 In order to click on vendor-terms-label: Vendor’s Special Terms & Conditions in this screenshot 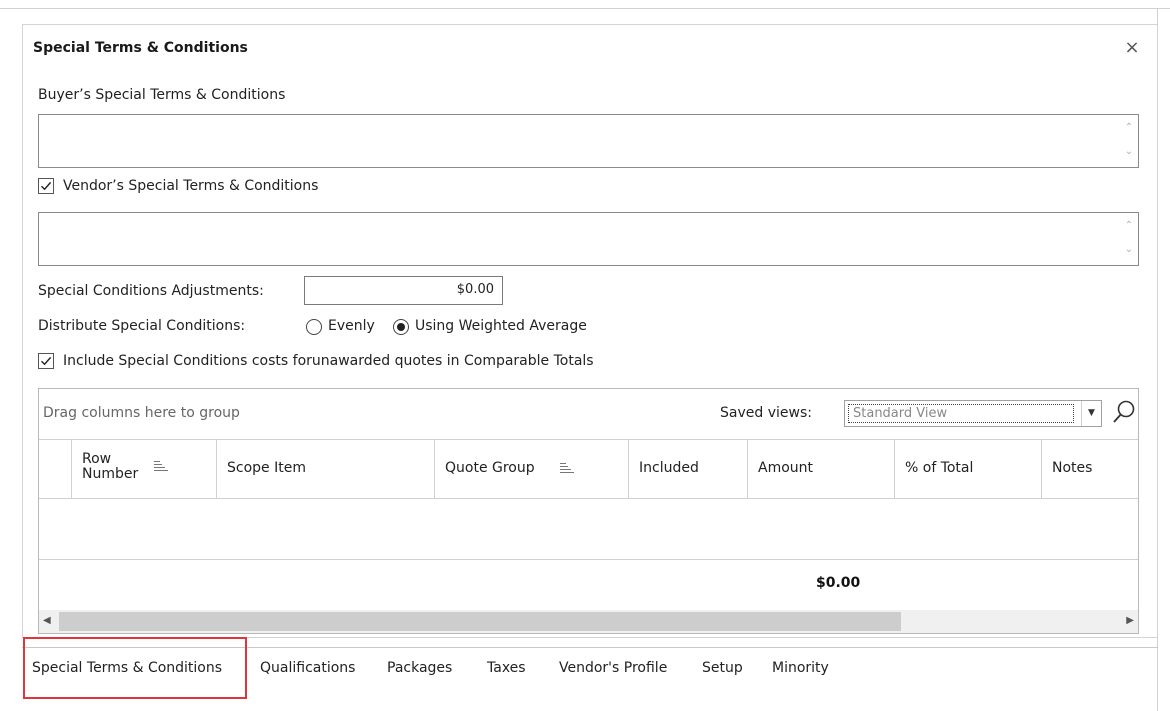, I will do `click(191, 186)`.